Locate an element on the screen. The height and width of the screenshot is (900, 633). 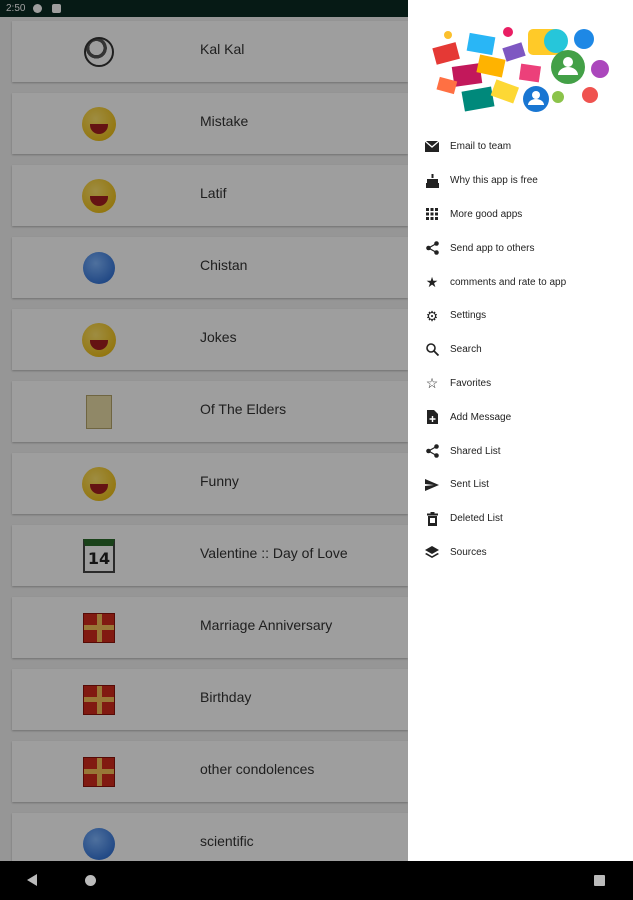
menu-item-label: Why this app is free is located at coordinates (494, 181).